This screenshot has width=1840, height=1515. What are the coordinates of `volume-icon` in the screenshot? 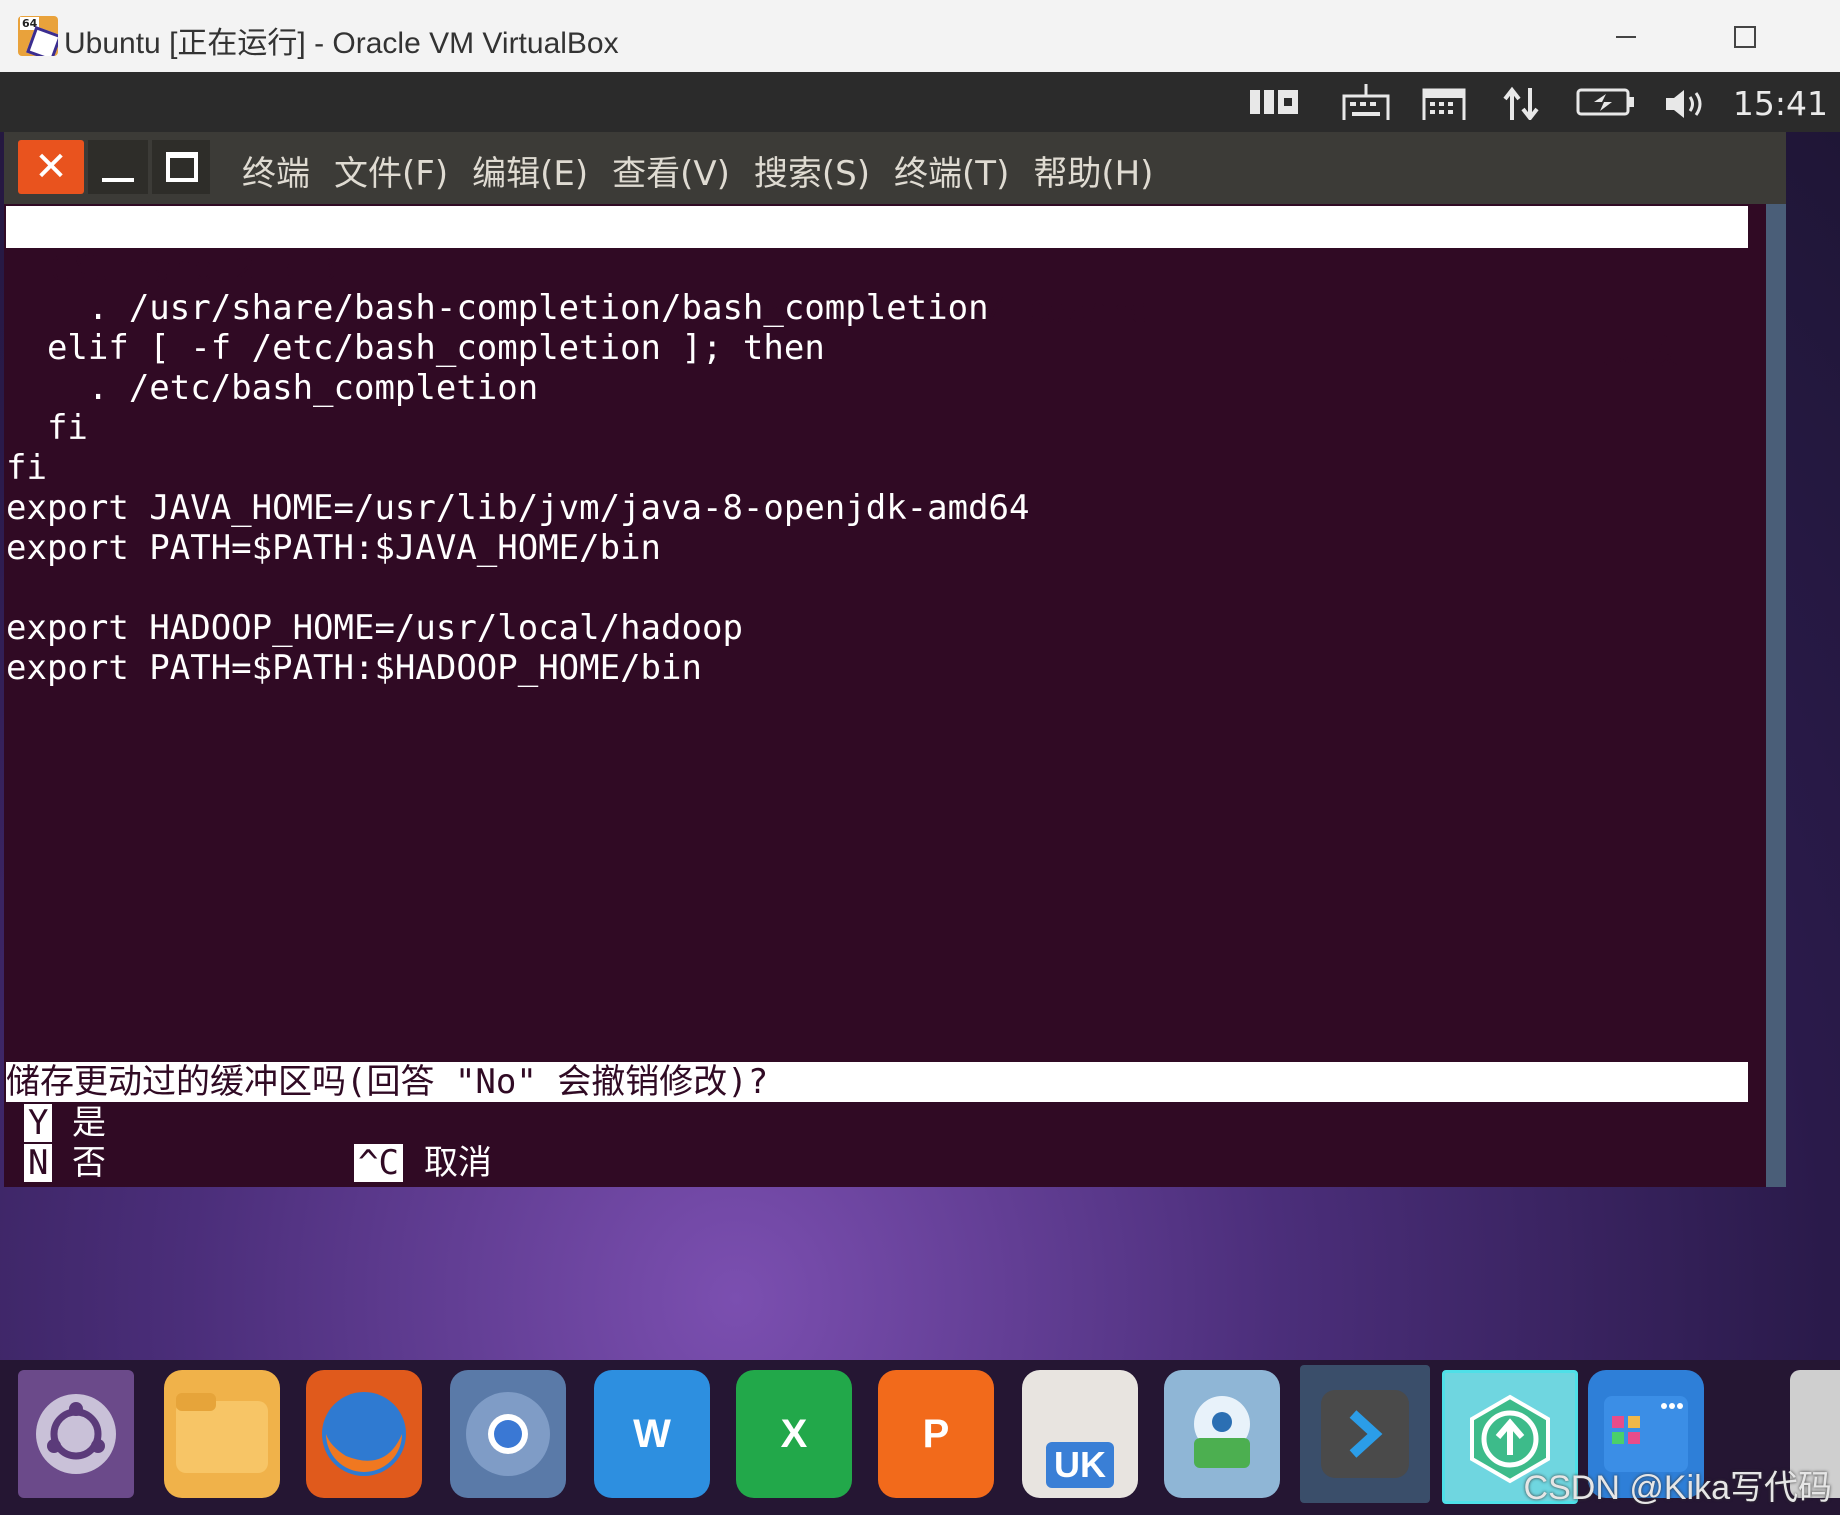 It's located at (1687, 102).